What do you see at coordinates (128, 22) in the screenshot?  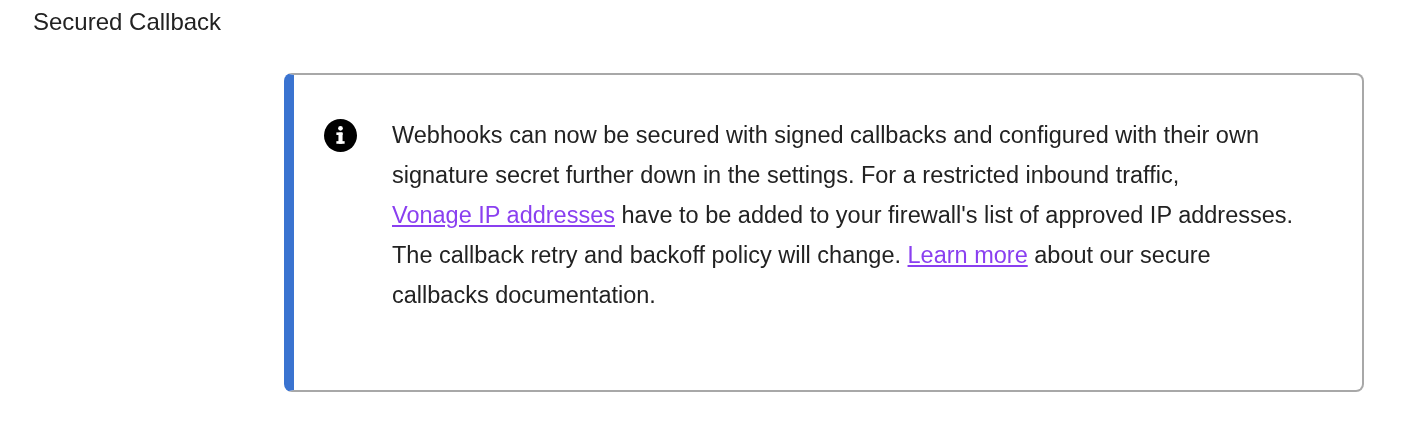 I see `section-title: Secured Callback` at bounding box center [128, 22].